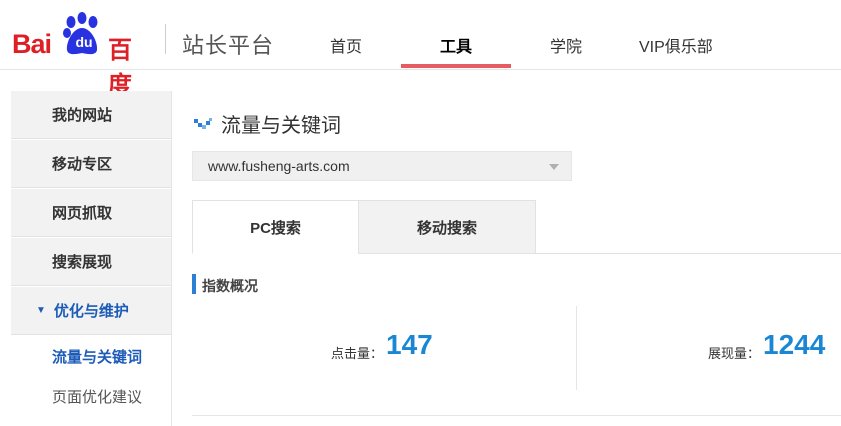 The height and width of the screenshot is (426, 841). Describe the element at coordinates (456, 66) in the screenshot. I see `nav-active-indicator` at that location.